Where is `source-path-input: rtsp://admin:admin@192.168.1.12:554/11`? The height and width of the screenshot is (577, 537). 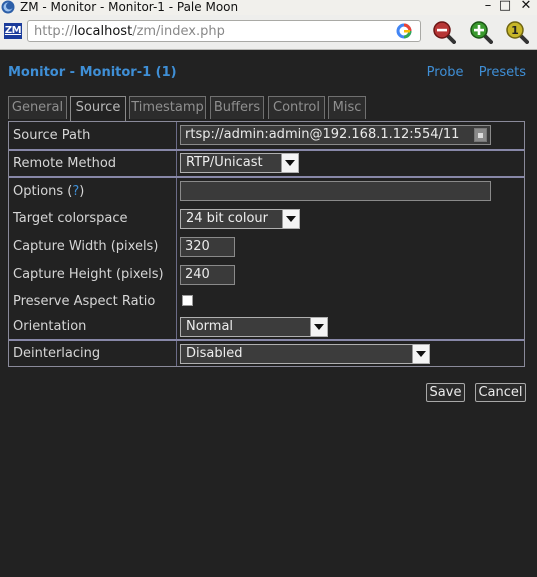
source-path-input: rtsp://admin:admin@192.168.1.12:554/11 is located at coordinates (335, 135).